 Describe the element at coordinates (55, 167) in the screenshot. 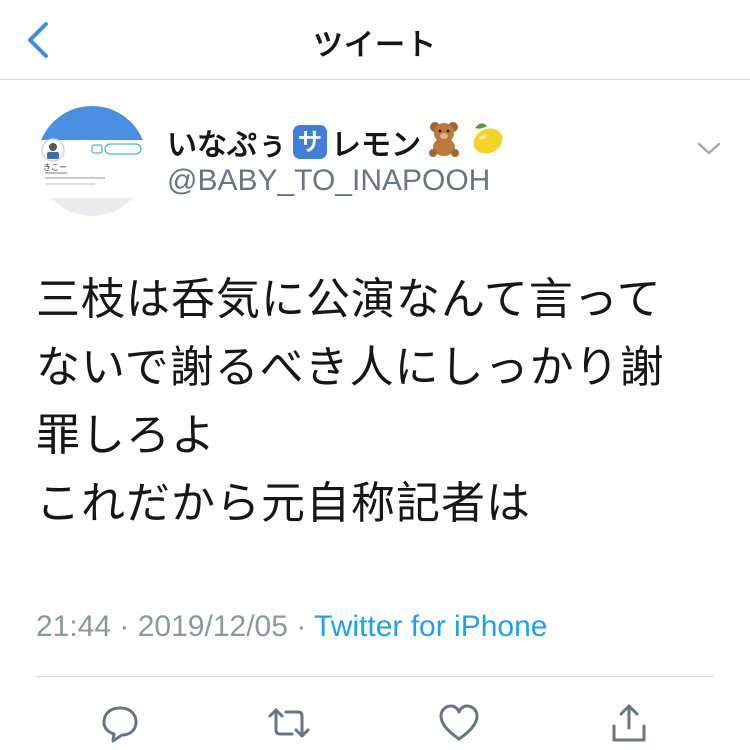

I see `avatar-text: きこー` at that location.